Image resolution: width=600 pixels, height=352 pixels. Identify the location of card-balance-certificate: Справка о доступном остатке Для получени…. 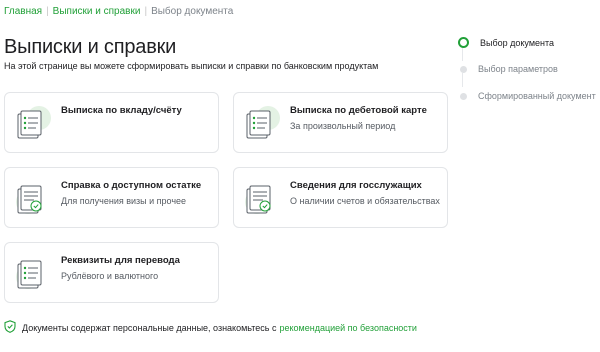
(111, 197).